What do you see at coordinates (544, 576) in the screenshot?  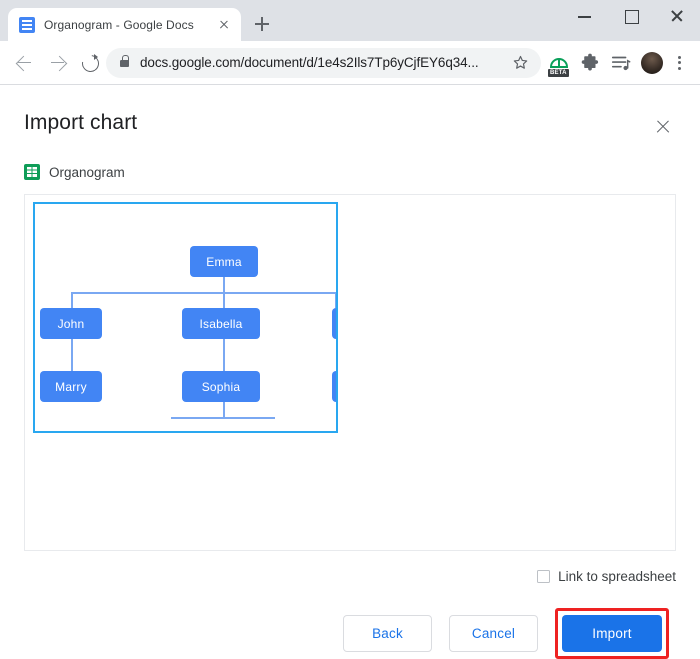 I see `link-to-spreadsheet-checkbox` at bounding box center [544, 576].